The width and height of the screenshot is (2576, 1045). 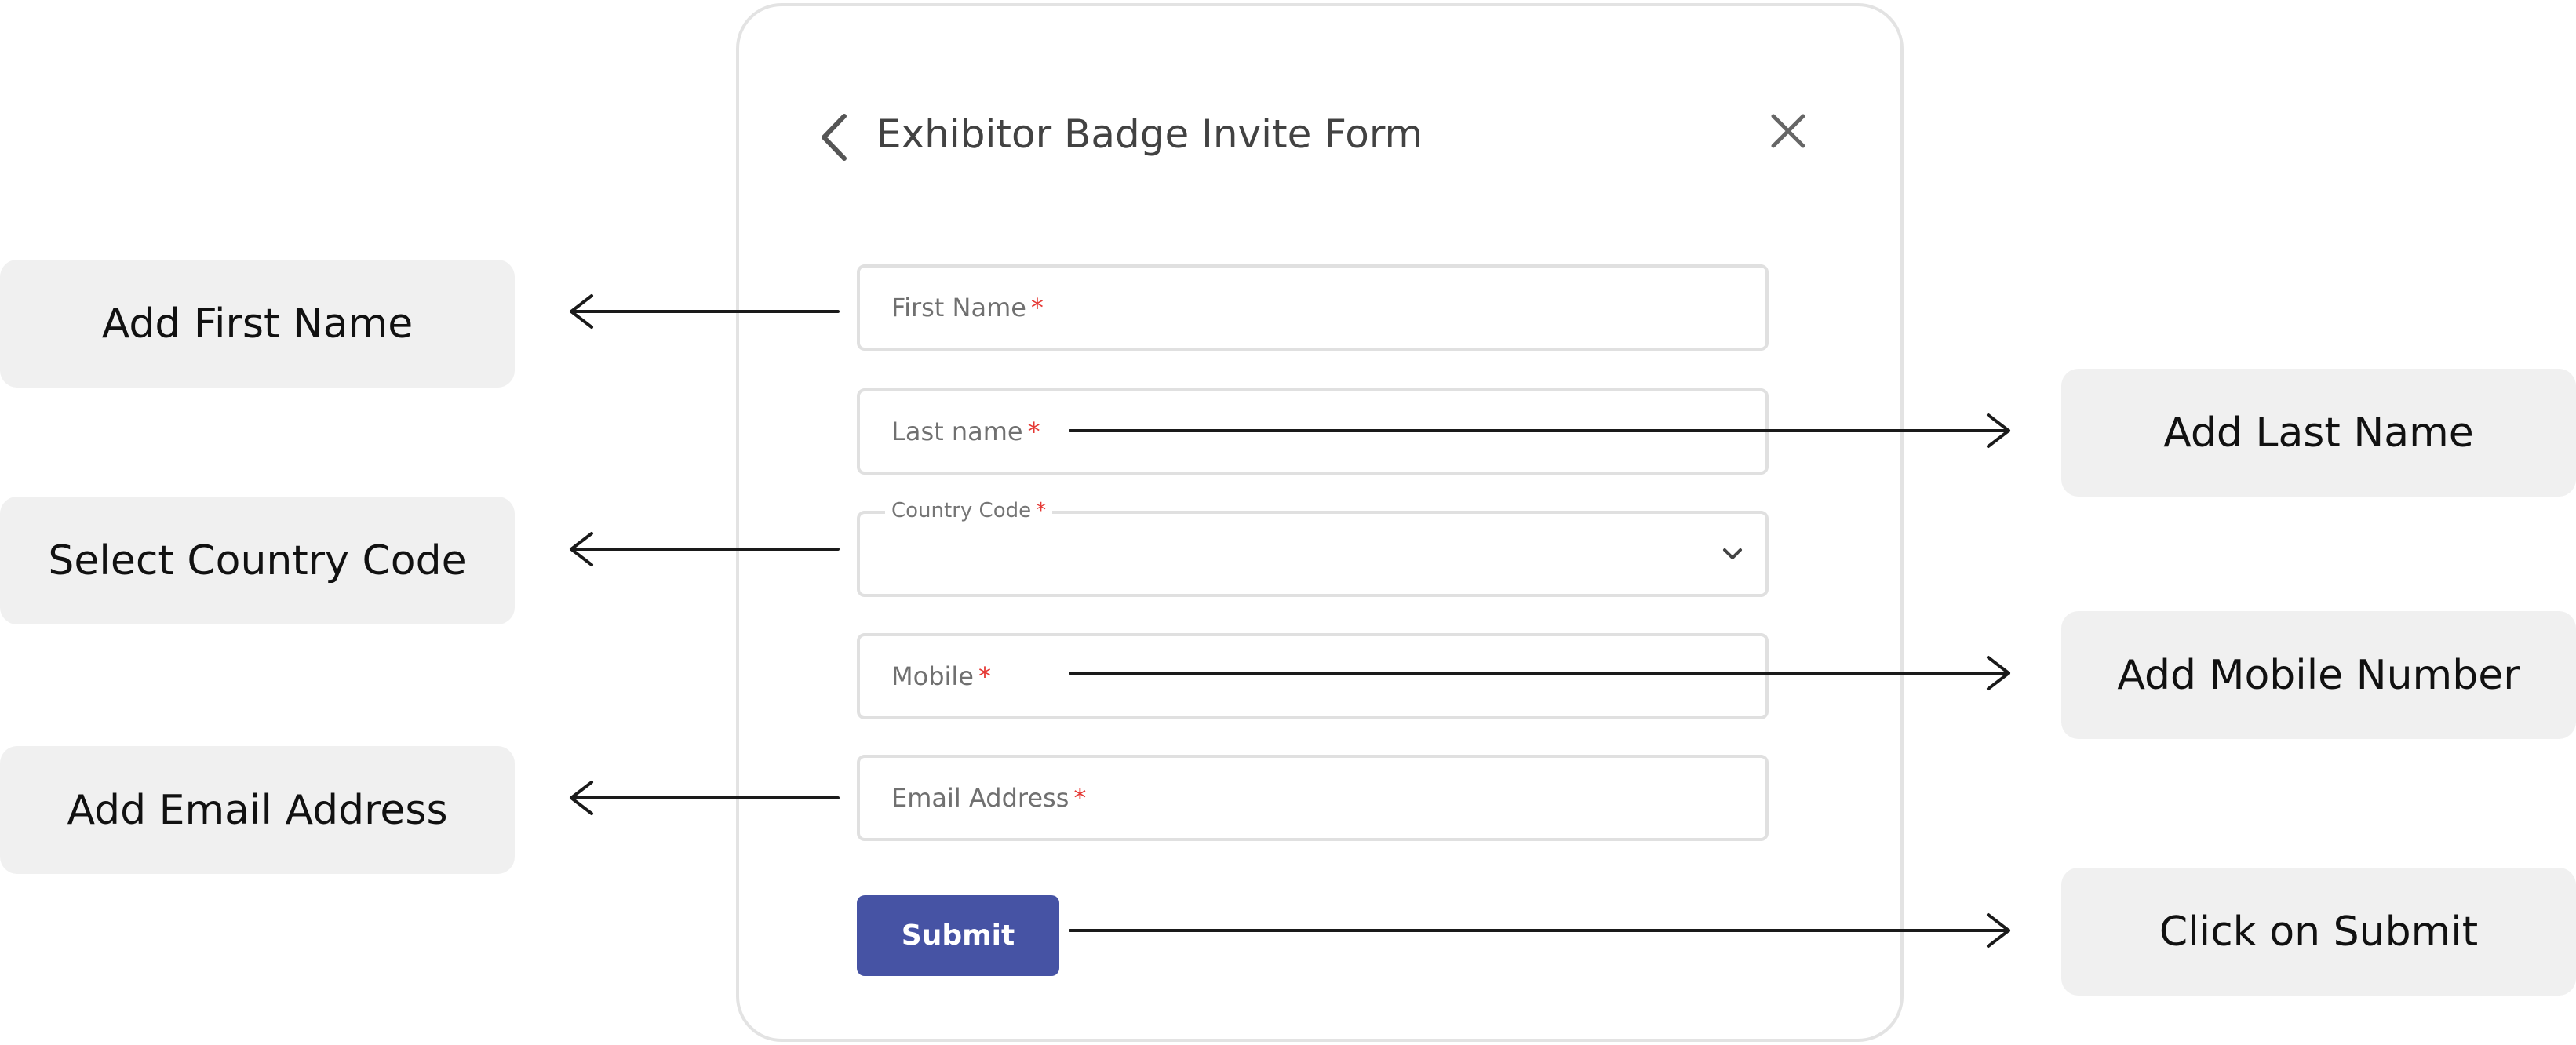 What do you see at coordinates (2318, 675) in the screenshot?
I see `callout-mobile: Add Mobile Number` at bounding box center [2318, 675].